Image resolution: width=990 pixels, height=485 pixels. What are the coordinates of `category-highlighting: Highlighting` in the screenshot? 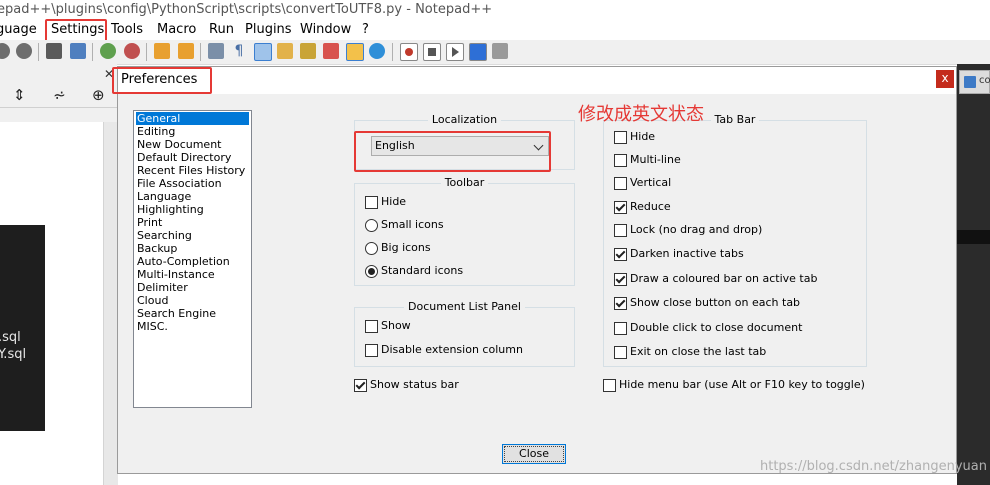 It's located at (170, 209).